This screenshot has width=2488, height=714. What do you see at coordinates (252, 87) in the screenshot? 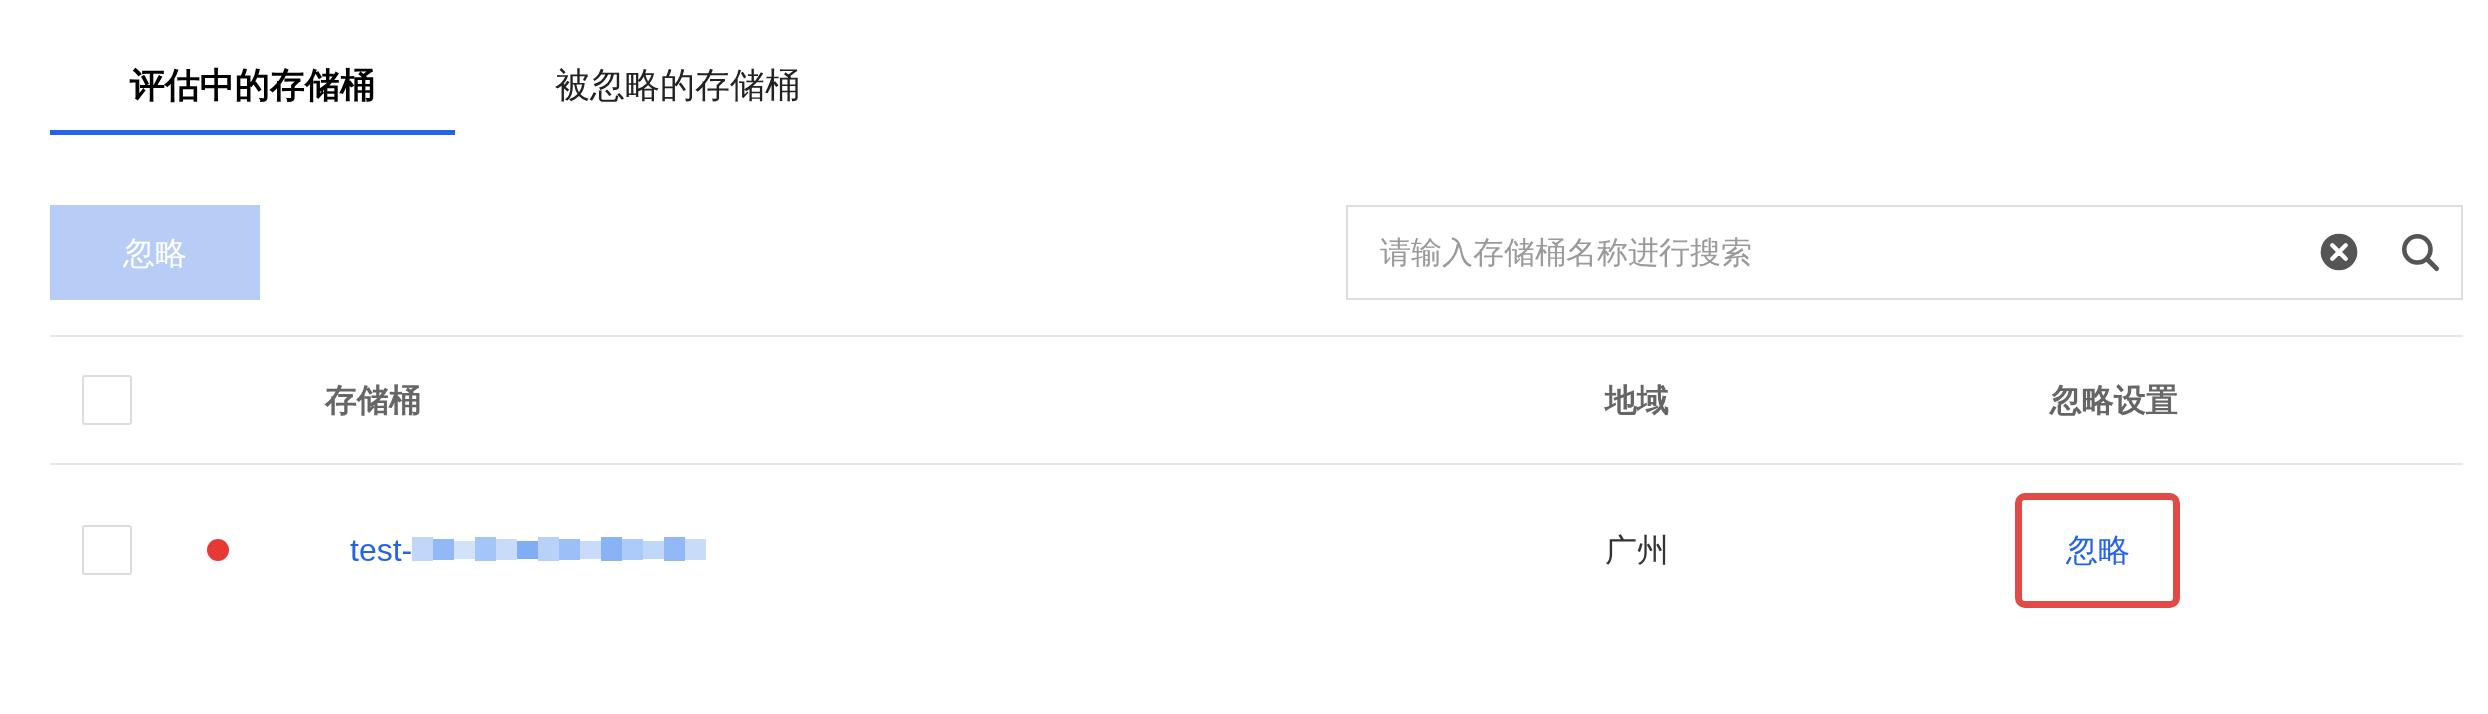
I see `tab: 评估中的存储桶` at bounding box center [252, 87].